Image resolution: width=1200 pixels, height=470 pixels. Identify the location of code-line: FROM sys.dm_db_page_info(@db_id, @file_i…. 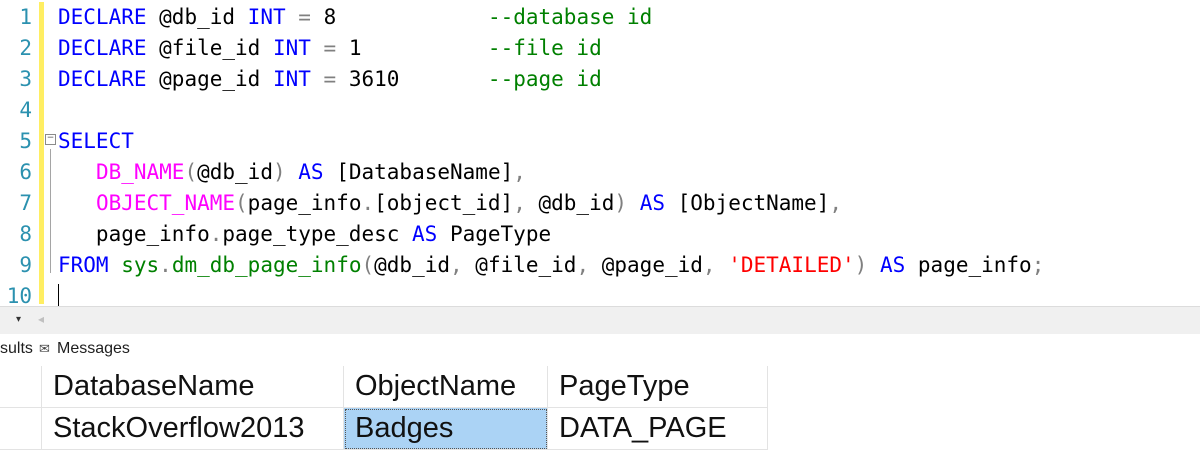
(551, 265).